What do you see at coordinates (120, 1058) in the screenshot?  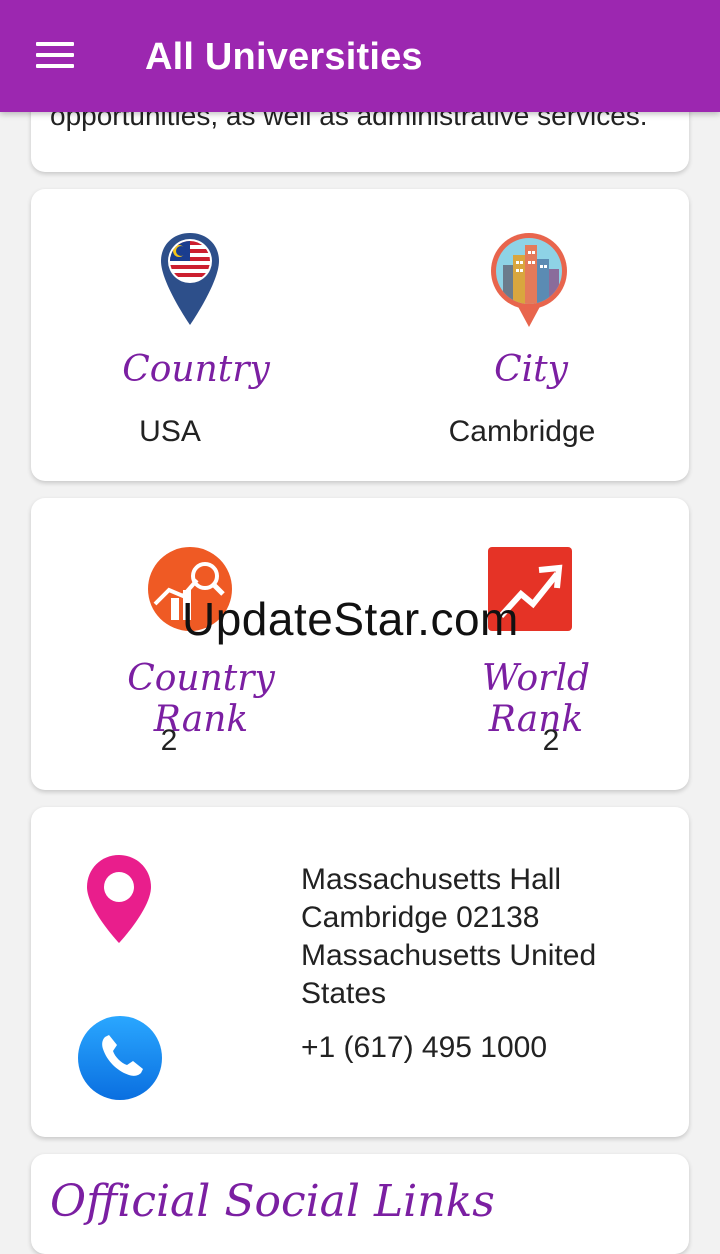 I see `phone-icon` at bounding box center [120, 1058].